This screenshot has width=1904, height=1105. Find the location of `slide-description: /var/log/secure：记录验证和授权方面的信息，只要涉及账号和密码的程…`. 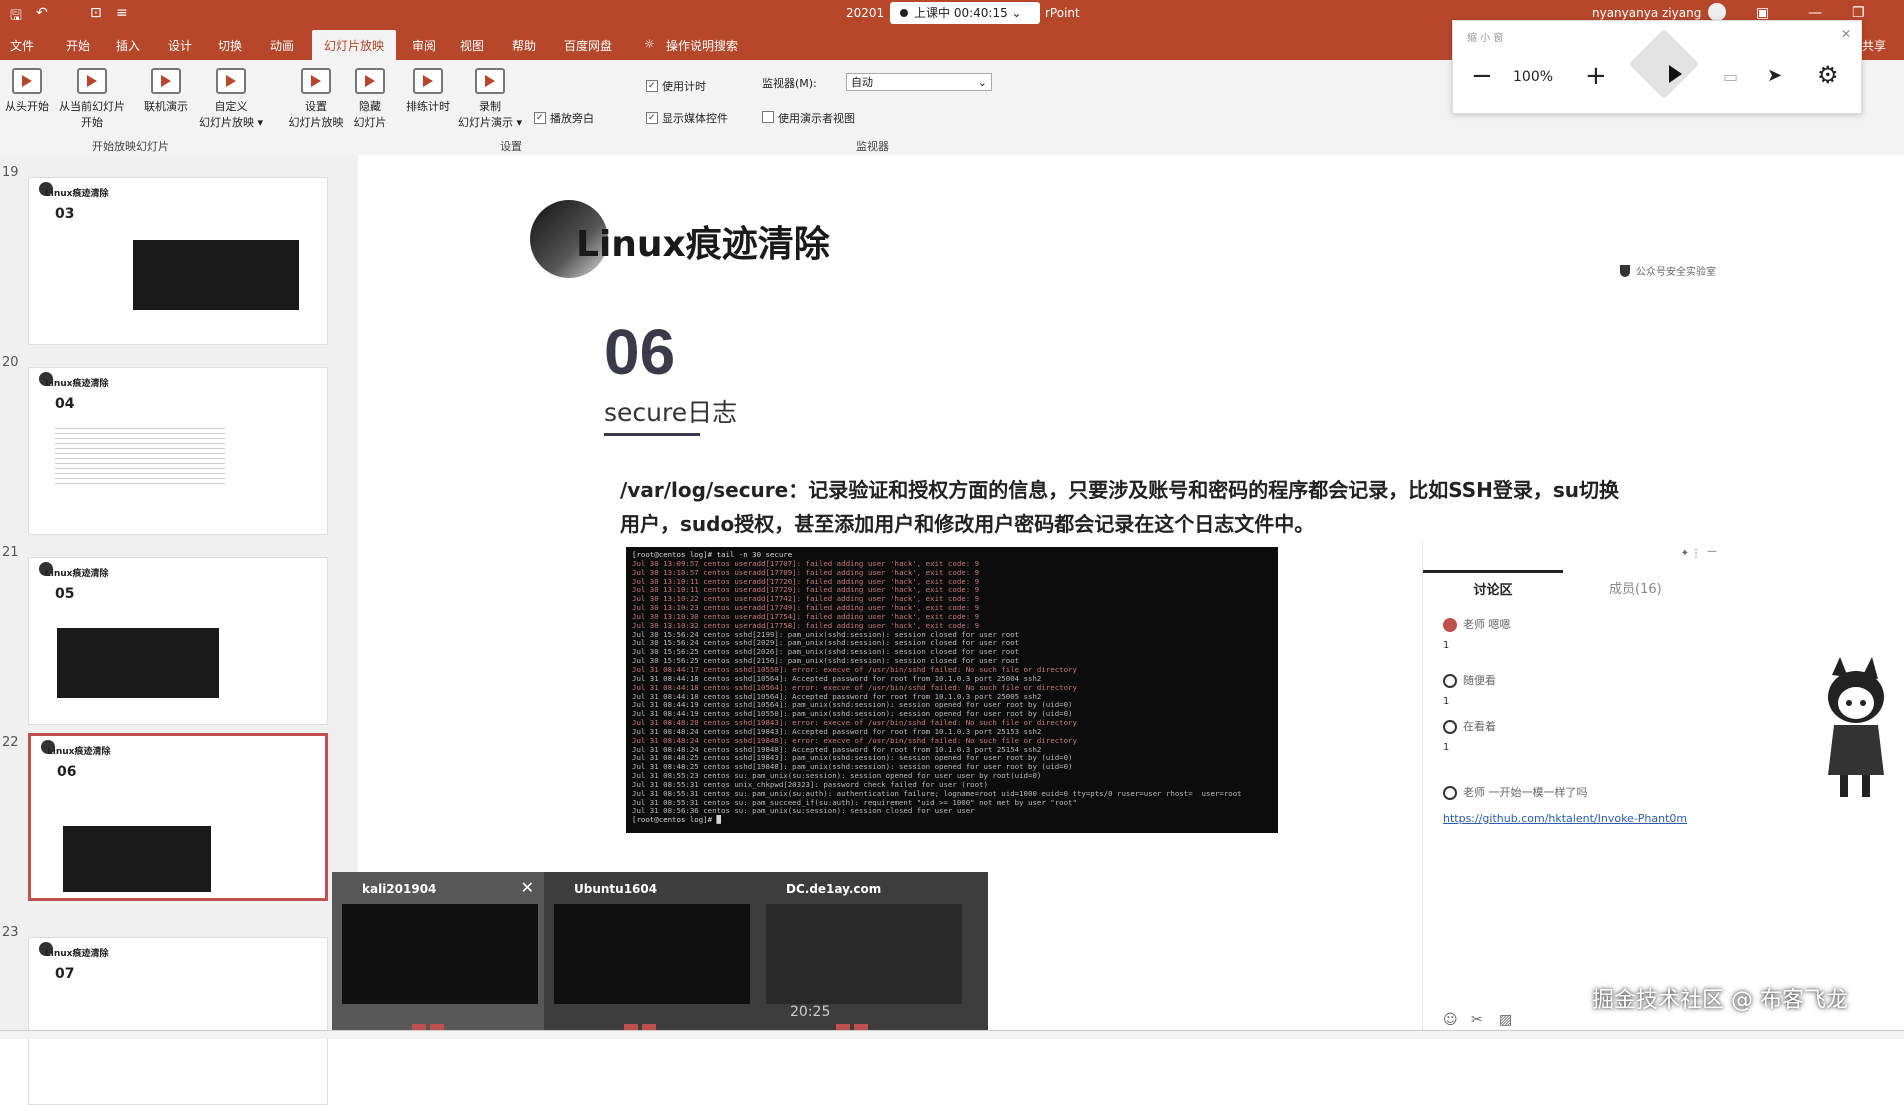

slide-description: /var/log/secure：记录验证和授权方面的信息，只要涉及账号和密码的程… is located at coordinates (1262, 507).